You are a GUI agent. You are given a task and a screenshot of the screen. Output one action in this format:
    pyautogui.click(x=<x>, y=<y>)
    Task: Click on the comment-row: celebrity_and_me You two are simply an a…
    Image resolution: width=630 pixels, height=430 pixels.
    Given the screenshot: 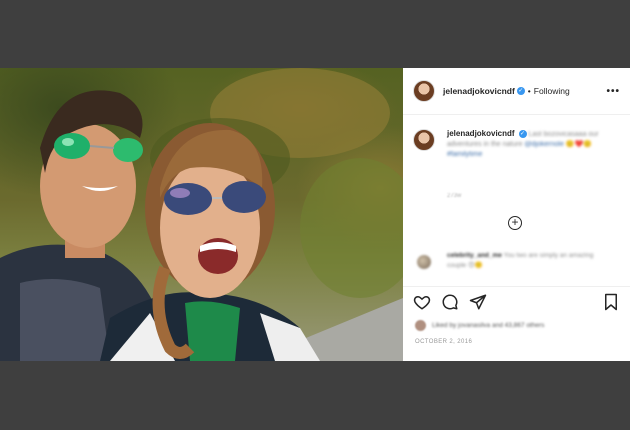 What is the action you would take?
    pyautogui.click(x=512, y=261)
    